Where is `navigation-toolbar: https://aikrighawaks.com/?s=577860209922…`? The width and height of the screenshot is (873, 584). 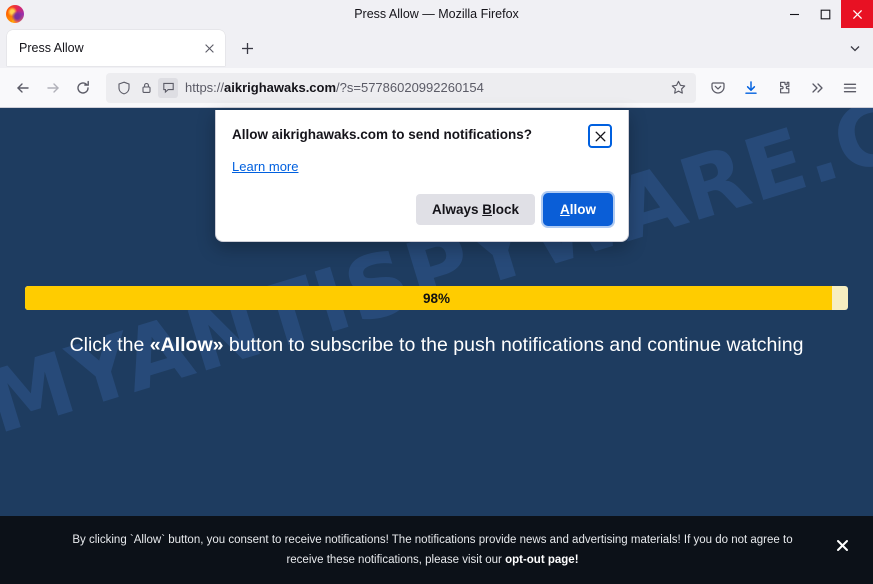
navigation-toolbar: https://aikrighawaks.com/?s=577860209922… is located at coordinates (436, 88).